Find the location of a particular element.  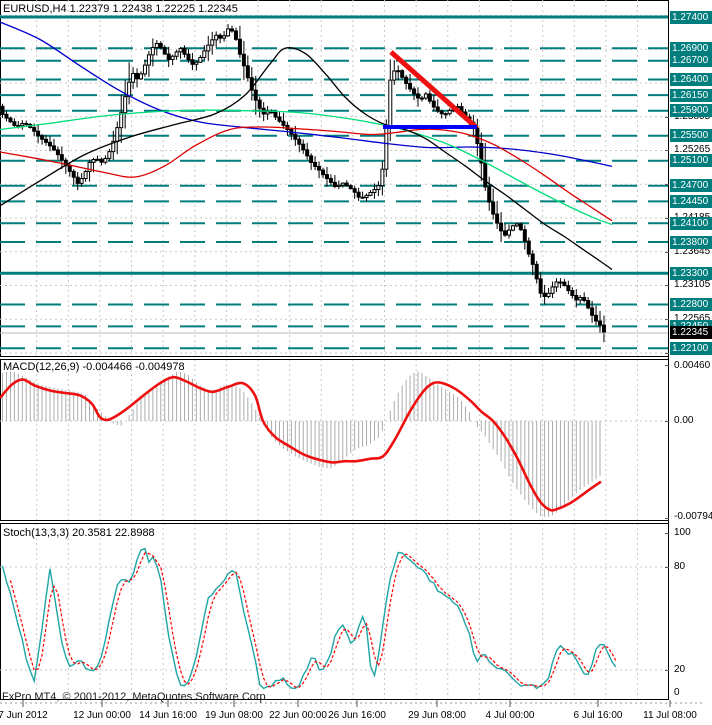

stoch-axis-label: 20 is located at coordinates (680, 669).